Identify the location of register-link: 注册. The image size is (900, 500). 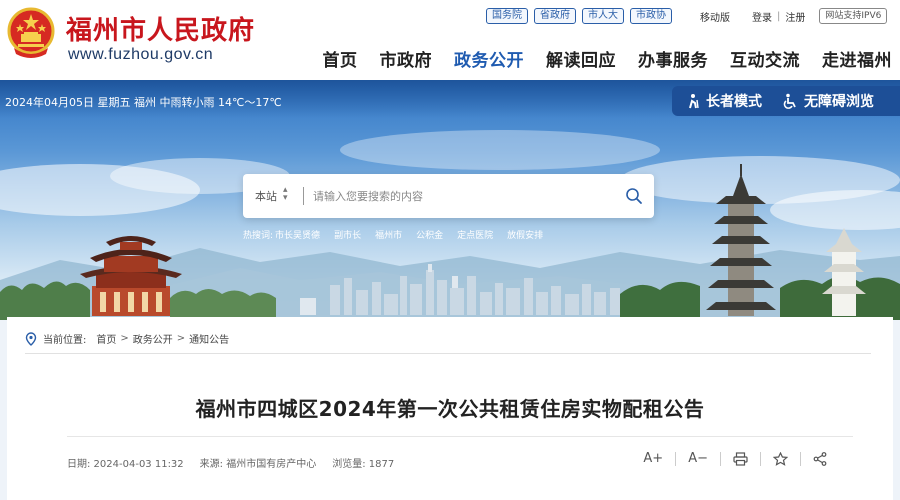
(795, 16).